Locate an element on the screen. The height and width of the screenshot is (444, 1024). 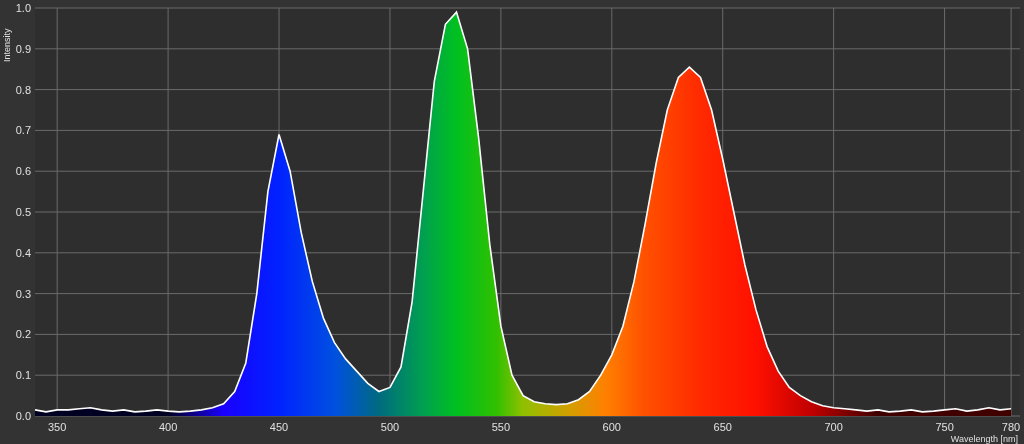
y-tick-label: 0.4 is located at coordinates (23, 252).